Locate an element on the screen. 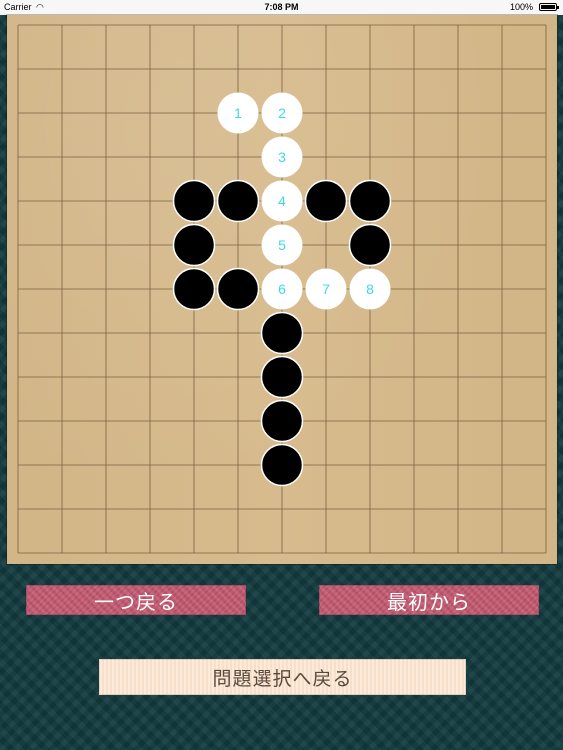  status-bar: Carrier ◠ 7:08 PM 100% is located at coordinates (281, 7).